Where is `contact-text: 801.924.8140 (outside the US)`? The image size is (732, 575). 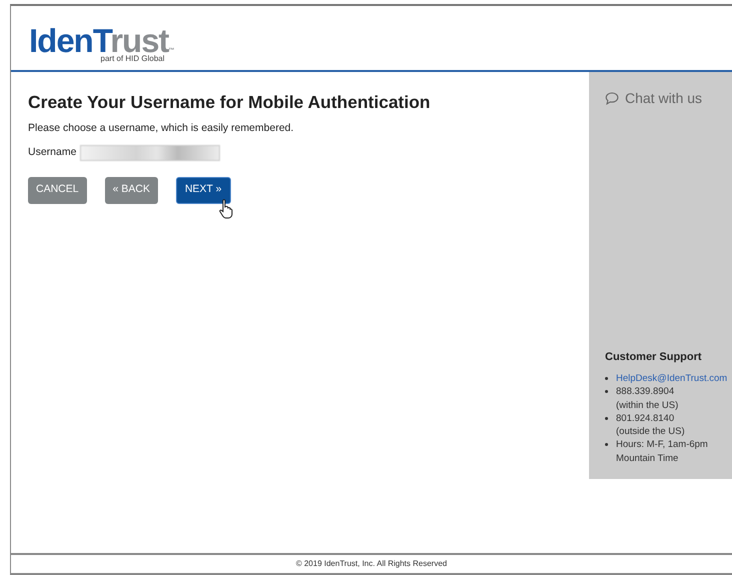 contact-text: 801.924.8140 (outside the US) is located at coordinates (650, 425).